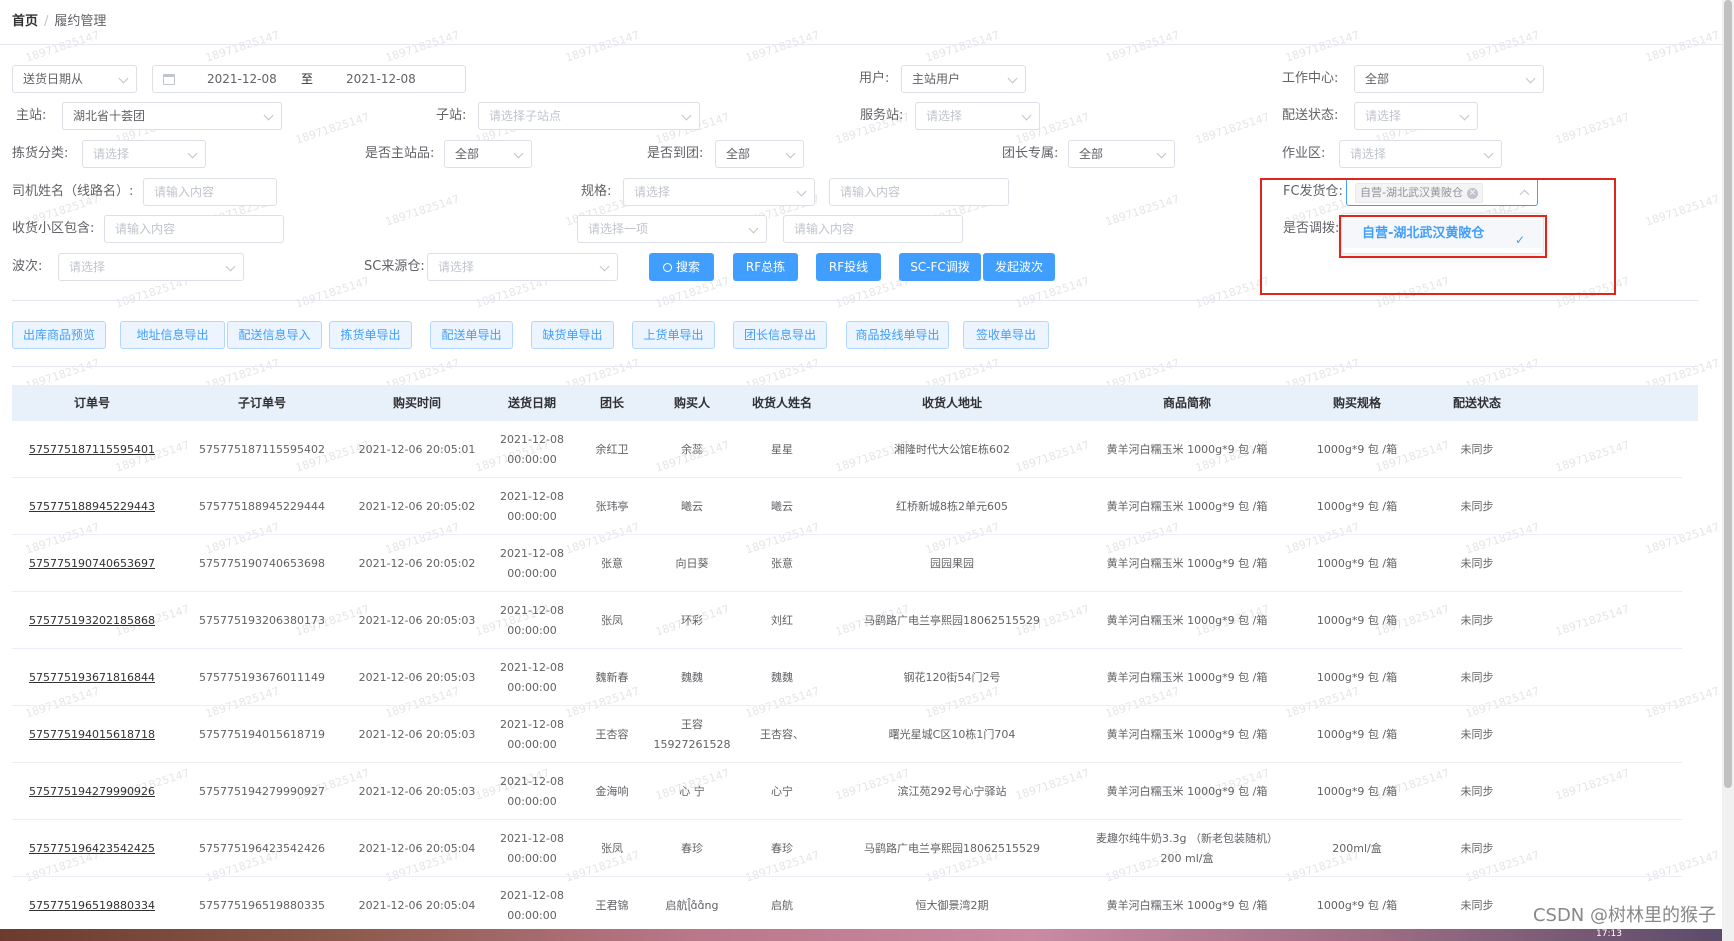 The width and height of the screenshot is (1734, 941). I want to click on delivery-status-select: 请选择, so click(1416, 116).